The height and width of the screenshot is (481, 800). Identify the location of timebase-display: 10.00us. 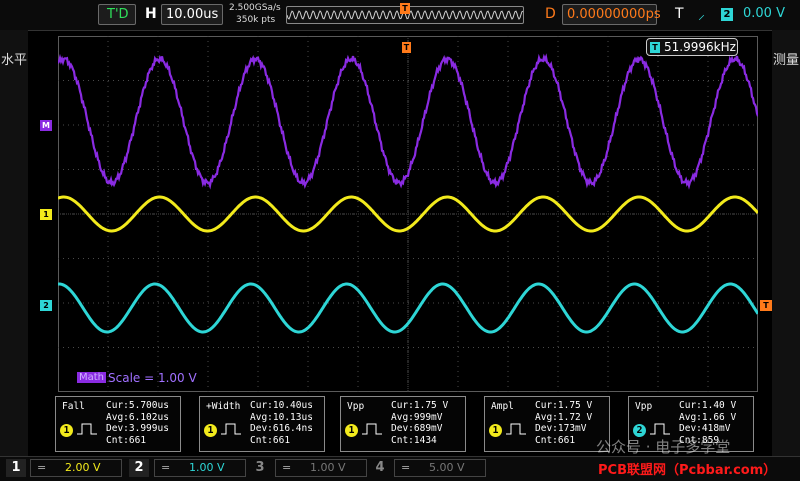
(192, 14).